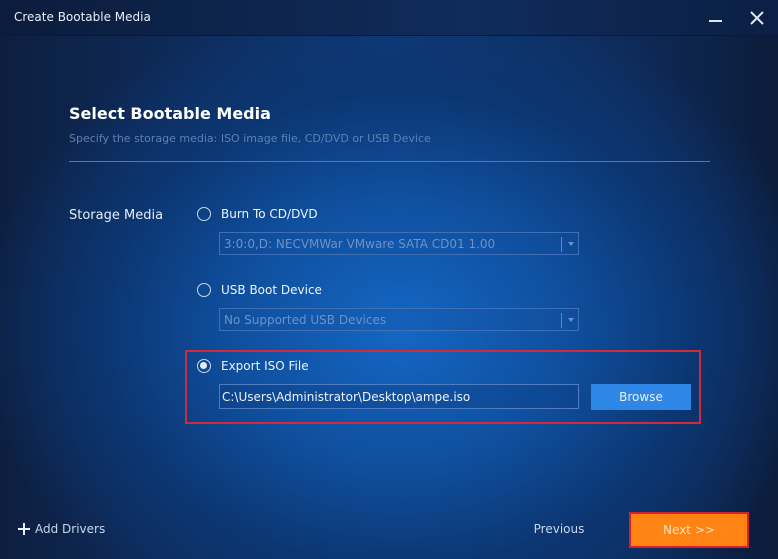 Image resolution: width=778 pixels, height=559 pixels. I want to click on minimize-button, so click(716, 18).